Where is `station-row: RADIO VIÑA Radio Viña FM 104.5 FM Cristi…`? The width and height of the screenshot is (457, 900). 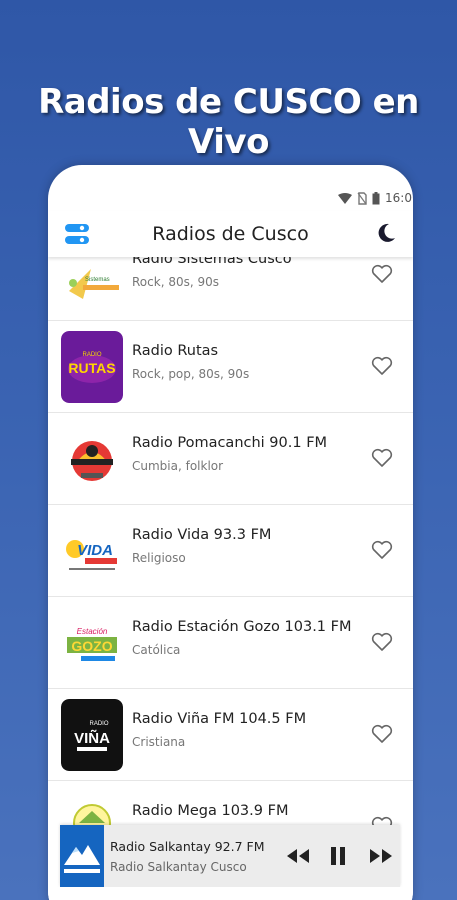
station-row: RADIO VIÑA Radio Viña FM 104.5 FM Cristi… is located at coordinates (230, 735).